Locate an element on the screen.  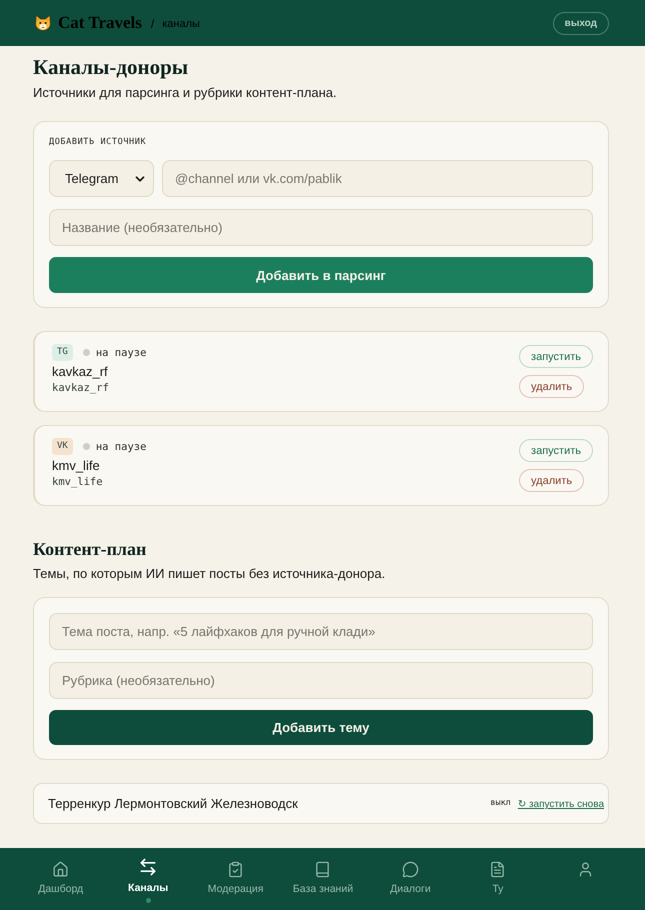
book-icon is located at coordinates (323, 869).